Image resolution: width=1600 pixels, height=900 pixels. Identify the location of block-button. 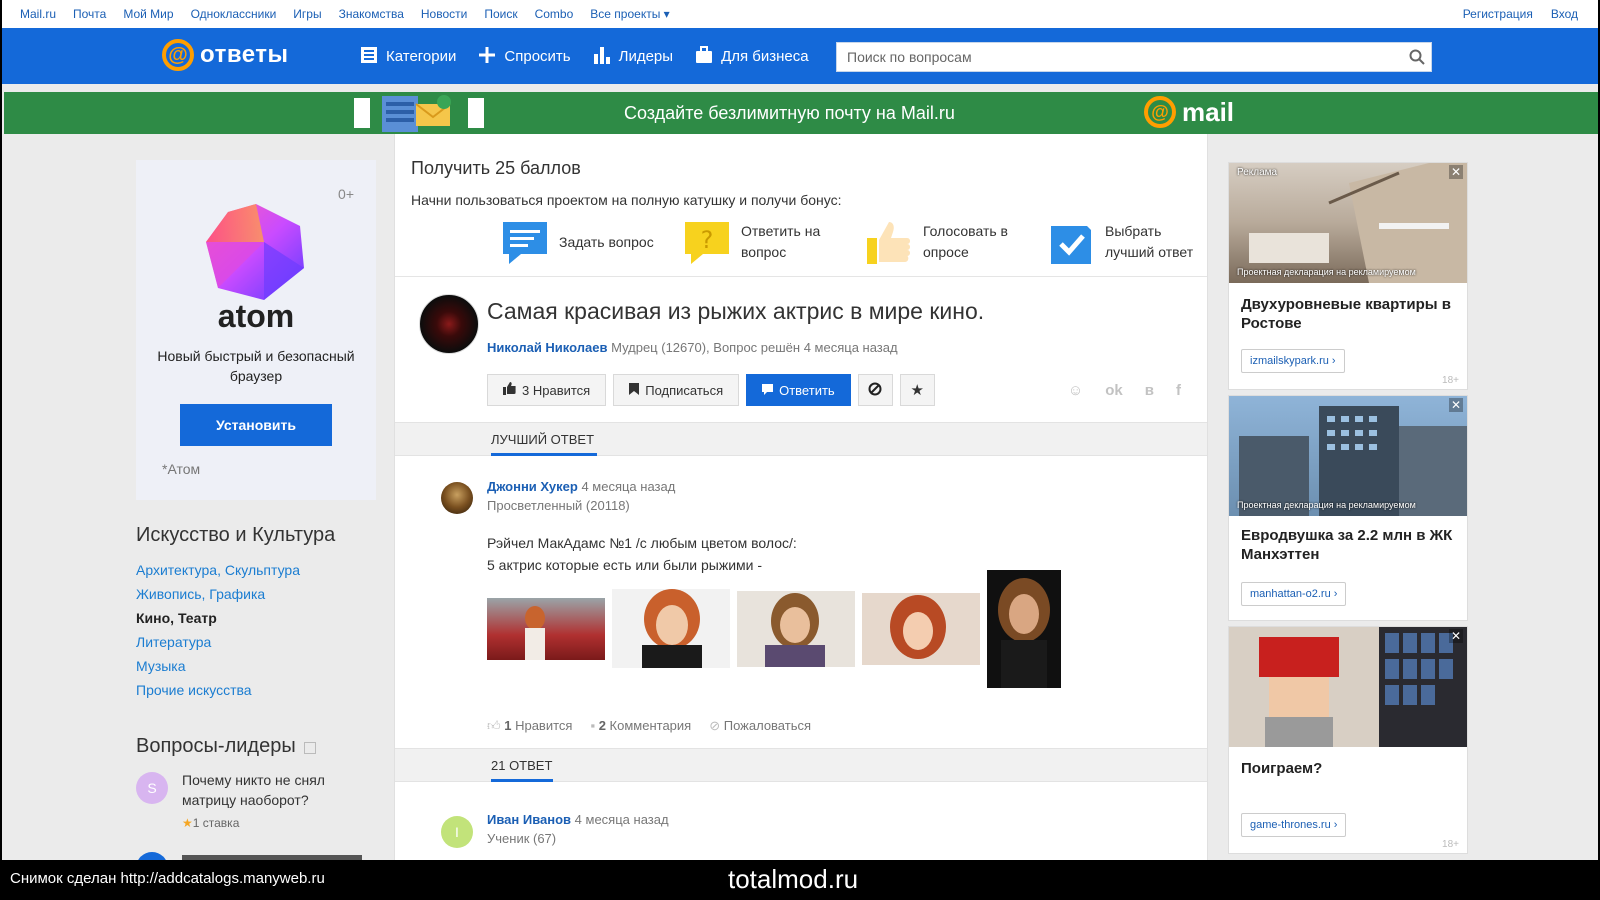
(875, 390).